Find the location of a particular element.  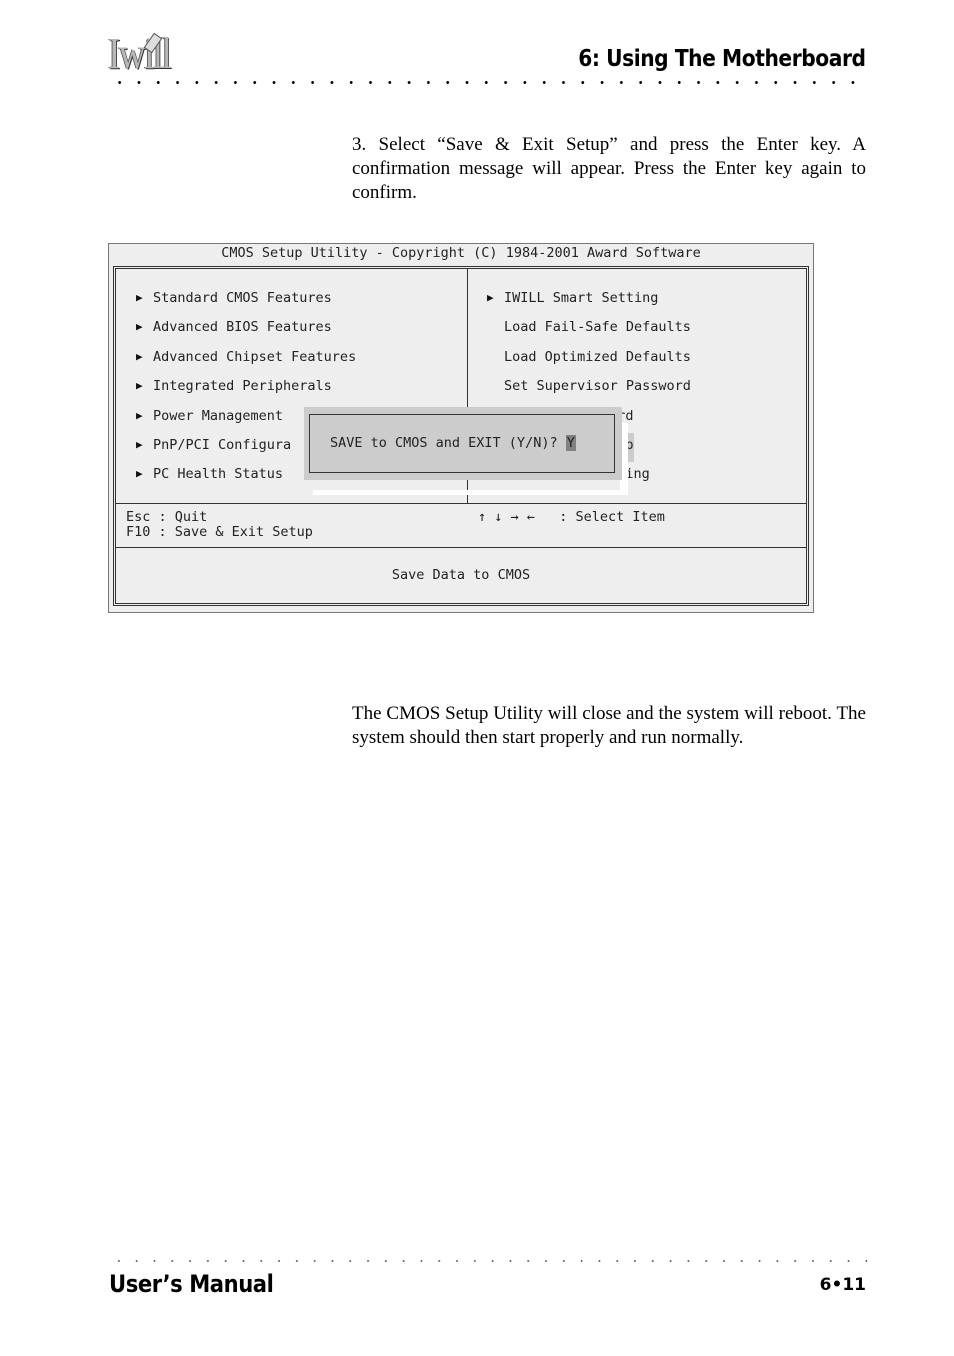

hint-arrows: ↑ ↓ → ← : Select Item is located at coordinates (571, 517).